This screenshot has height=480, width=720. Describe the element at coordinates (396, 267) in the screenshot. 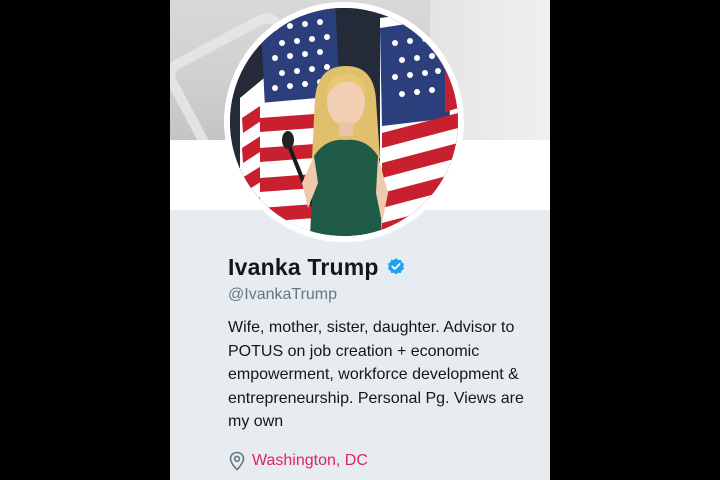

I see `verified-badge-icon` at that location.